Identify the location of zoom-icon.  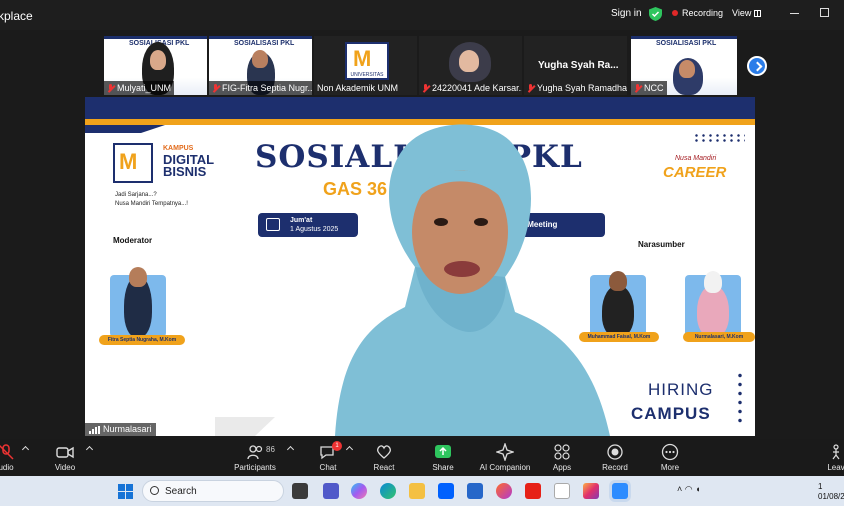
(620, 491).